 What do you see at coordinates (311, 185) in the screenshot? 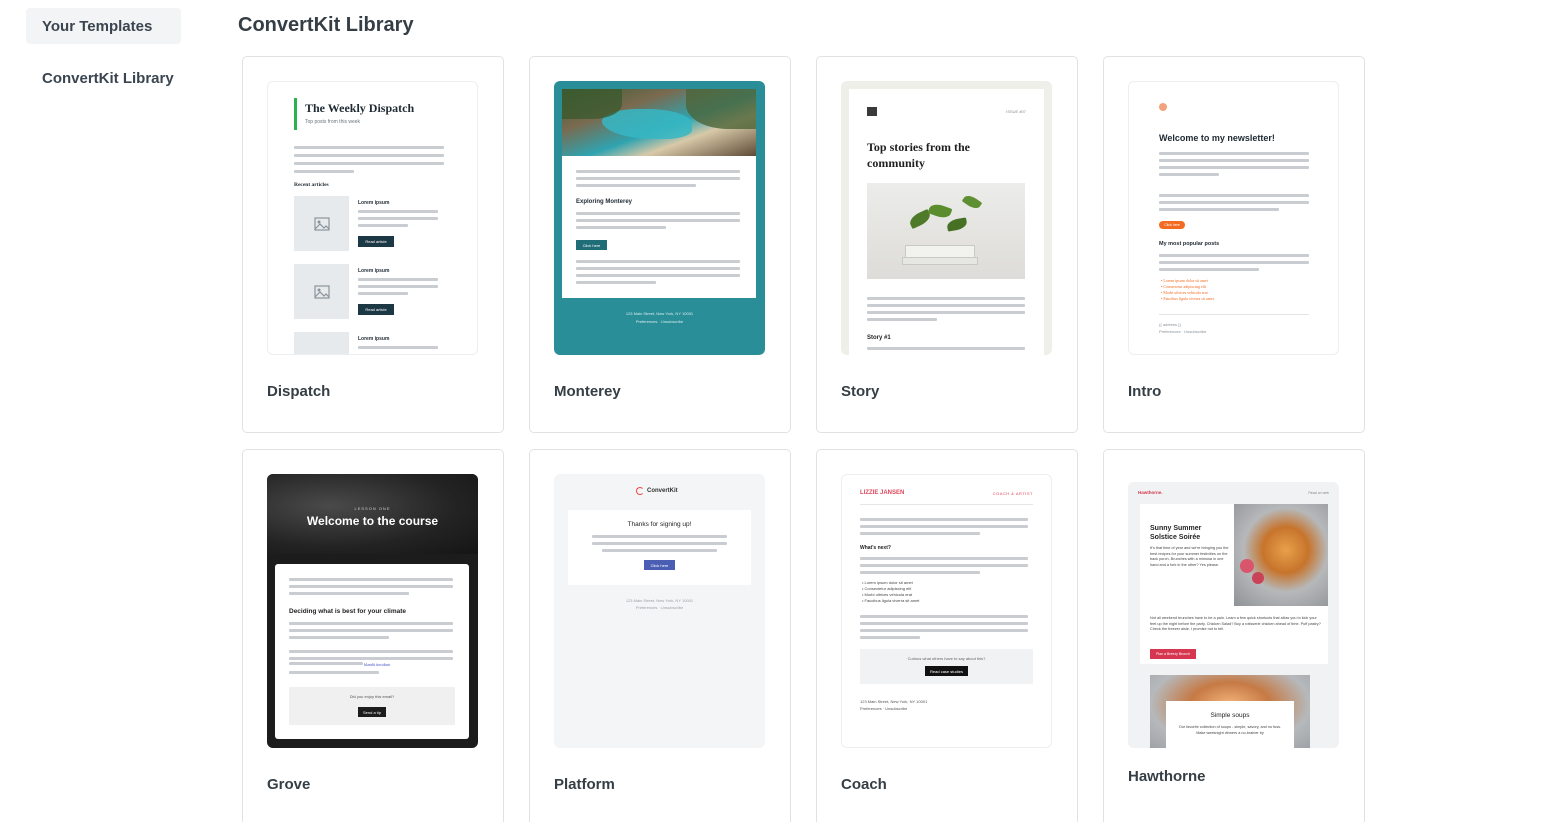
I see `preview-section: Recent articles` at bounding box center [311, 185].